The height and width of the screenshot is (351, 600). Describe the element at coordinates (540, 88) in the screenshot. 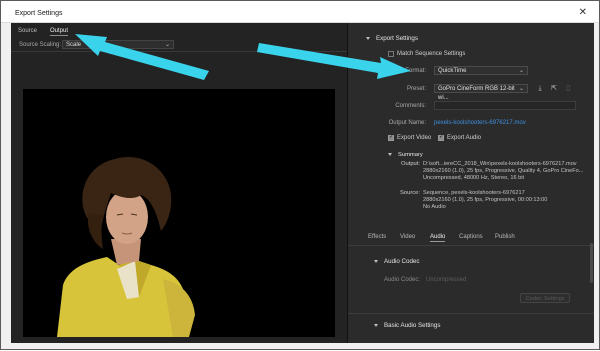

I see `save-preset-download-icon: ⤓` at that location.